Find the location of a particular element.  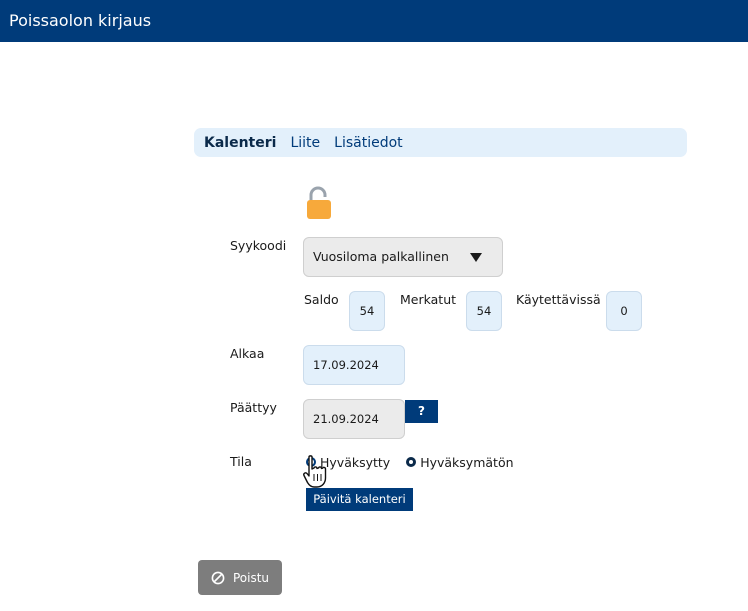

chevron-down-icon is located at coordinates (476, 257).